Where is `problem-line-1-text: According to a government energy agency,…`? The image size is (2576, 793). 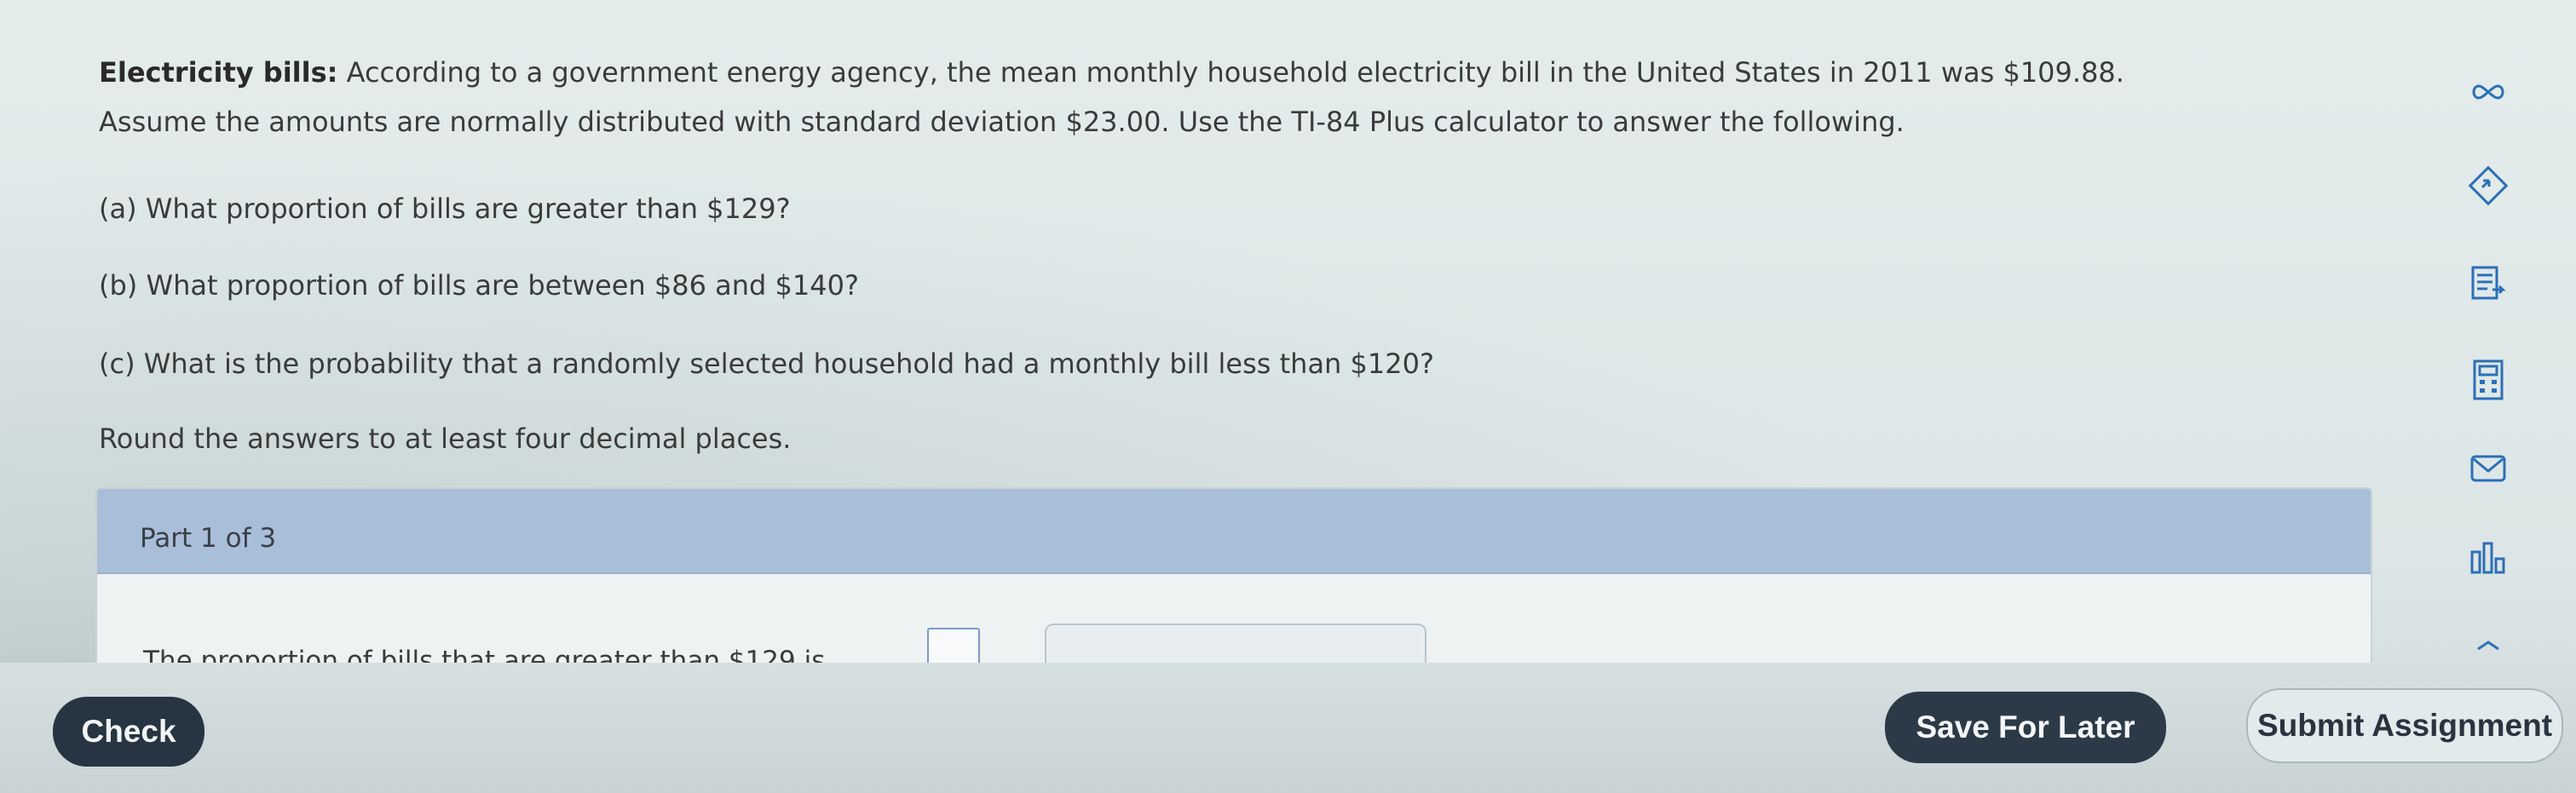 problem-line-1-text: According to a government energy agency,… is located at coordinates (1235, 73).